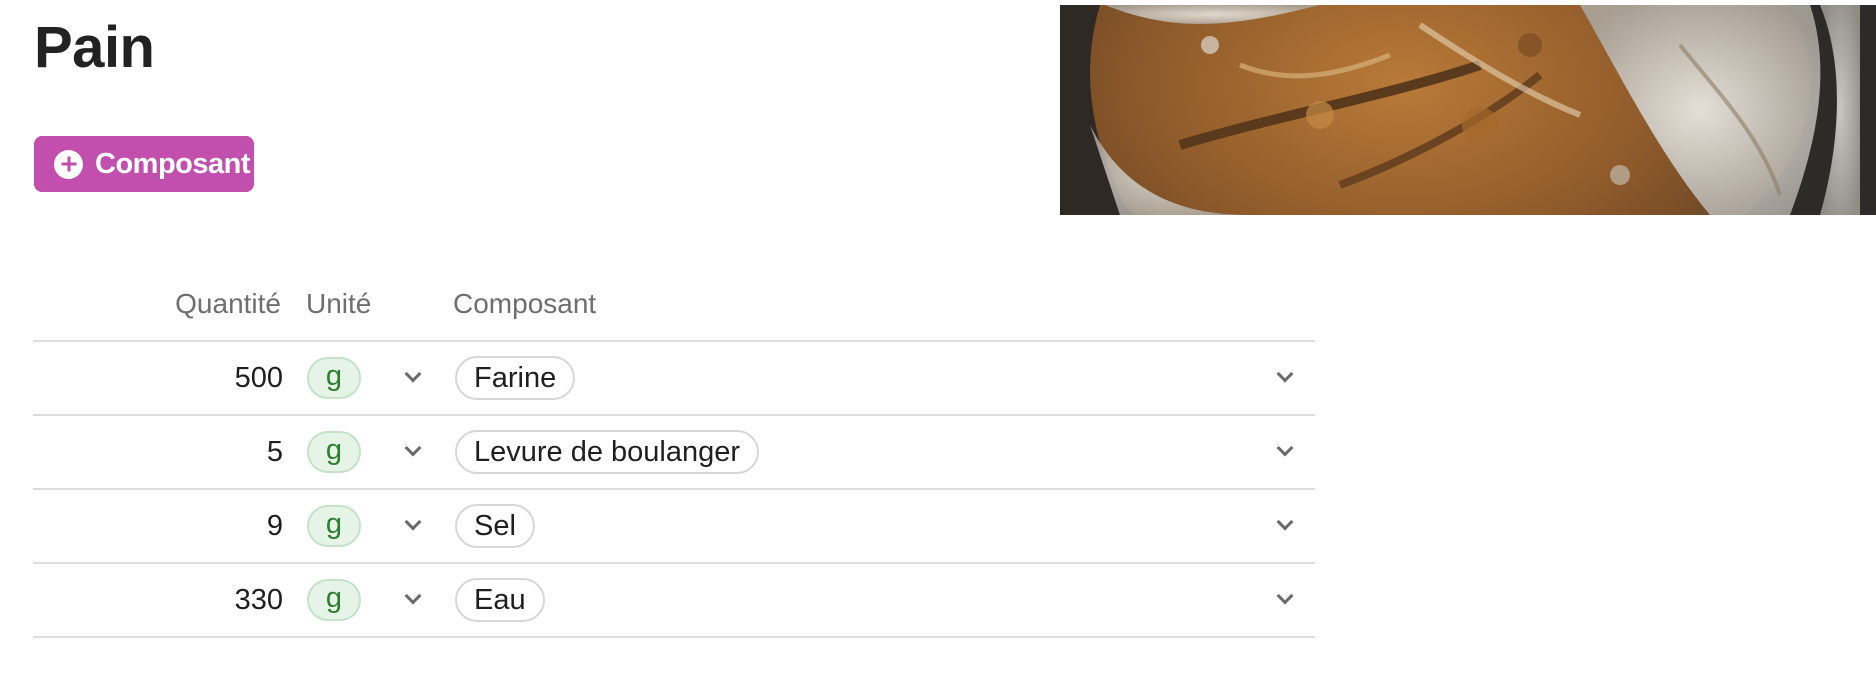 This screenshot has width=1876, height=697. Describe the element at coordinates (259, 600) in the screenshot. I see `quantity-value: 330` at that location.